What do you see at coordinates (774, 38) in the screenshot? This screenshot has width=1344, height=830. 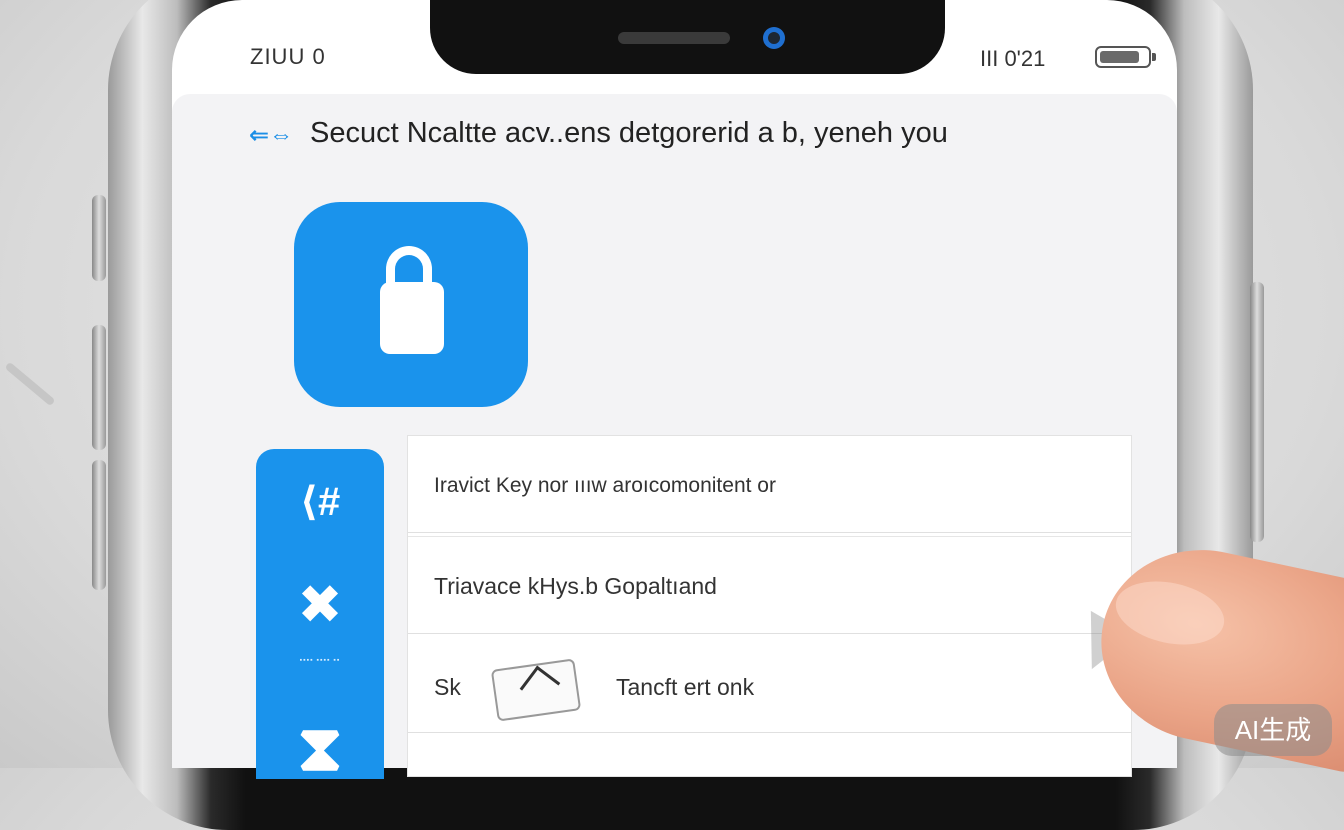 I see `front-camera` at bounding box center [774, 38].